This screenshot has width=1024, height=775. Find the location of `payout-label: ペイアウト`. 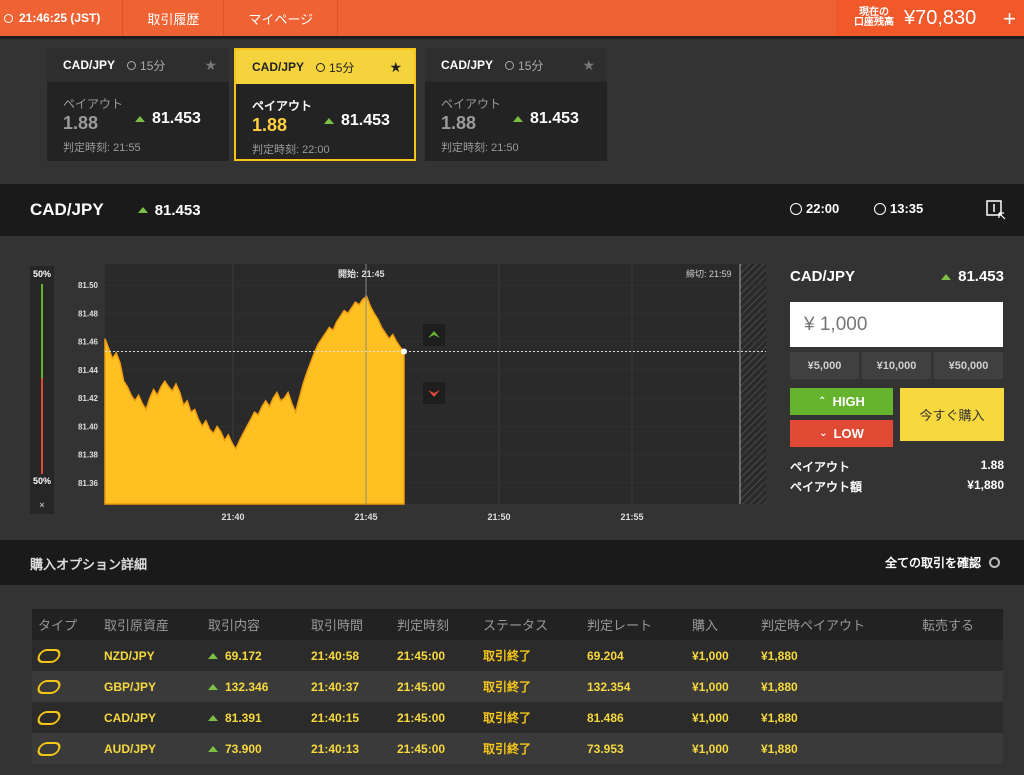

payout-label: ペイアウト is located at coordinates (820, 467).